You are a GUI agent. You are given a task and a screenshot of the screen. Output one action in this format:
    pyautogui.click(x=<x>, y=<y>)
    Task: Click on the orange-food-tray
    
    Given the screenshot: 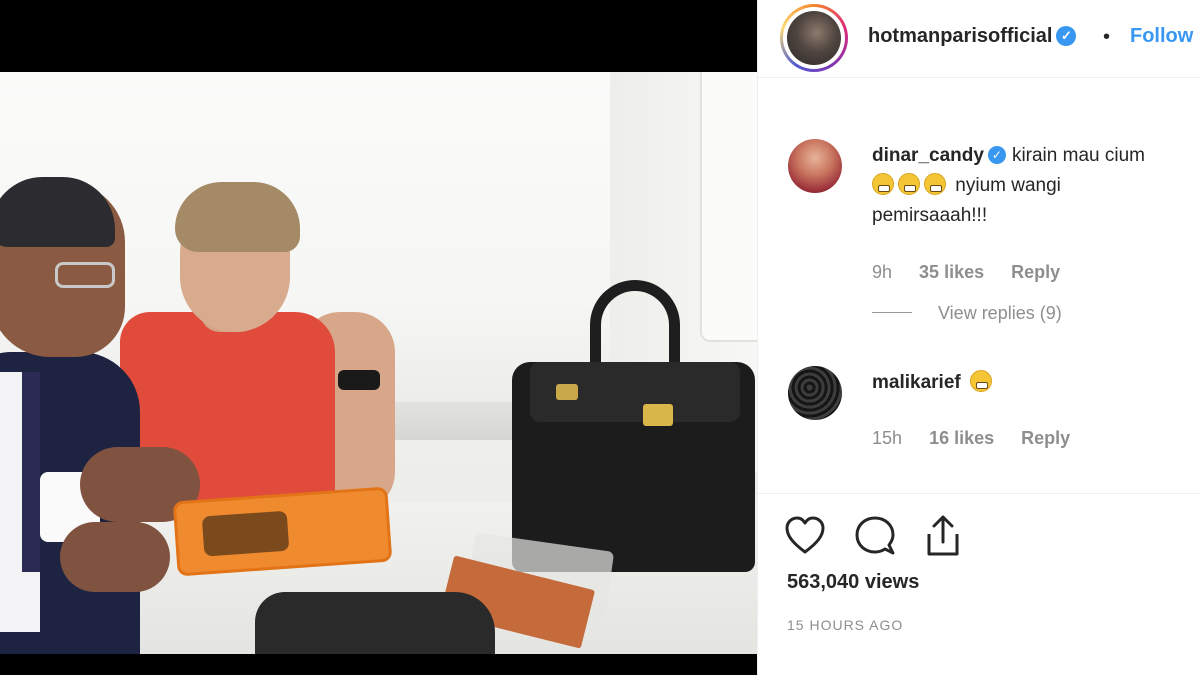 What is the action you would take?
    pyautogui.click(x=282, y=531)
    